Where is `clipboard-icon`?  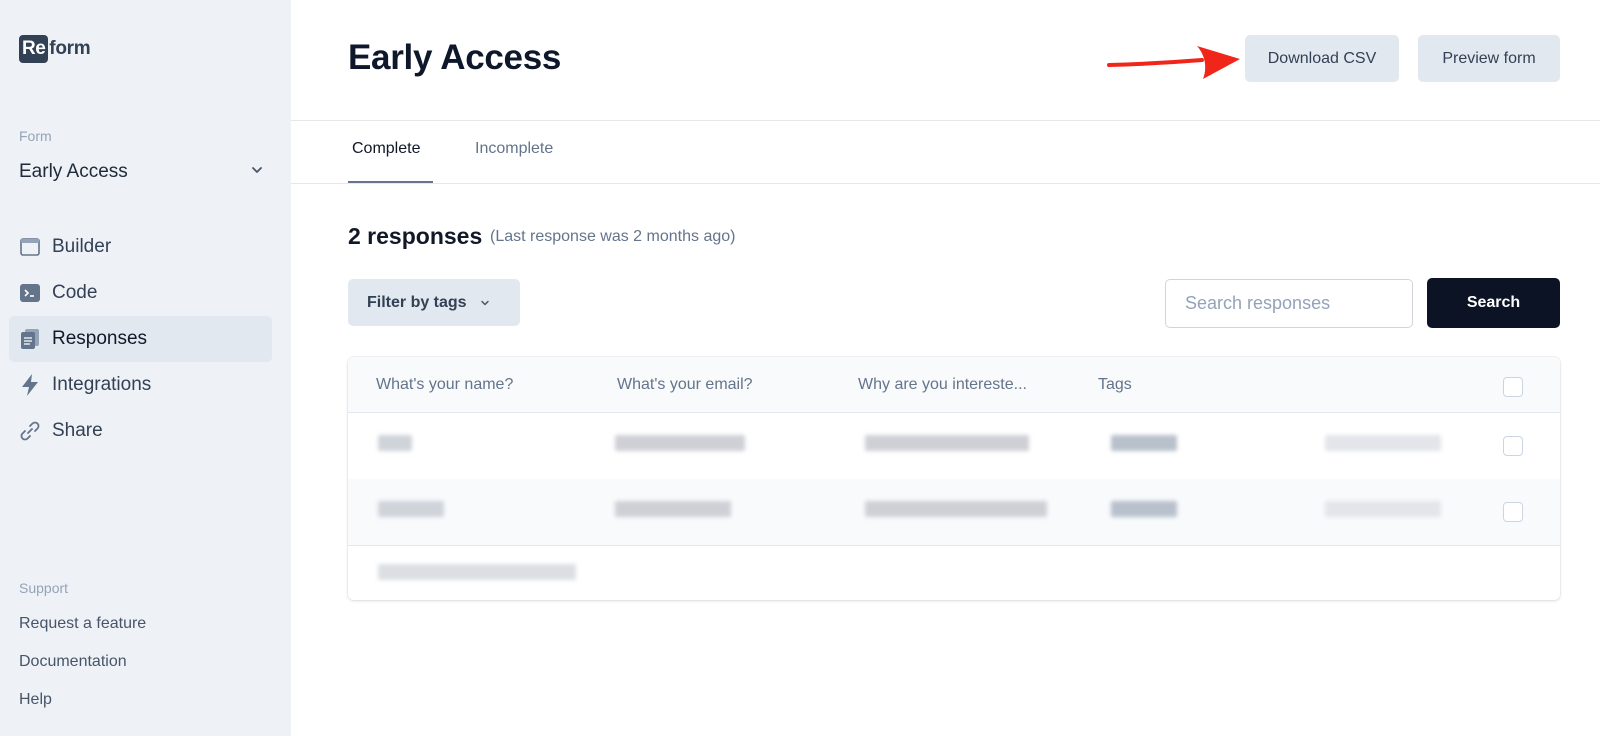
clipboard-icon is located at coordinates (30, 339).